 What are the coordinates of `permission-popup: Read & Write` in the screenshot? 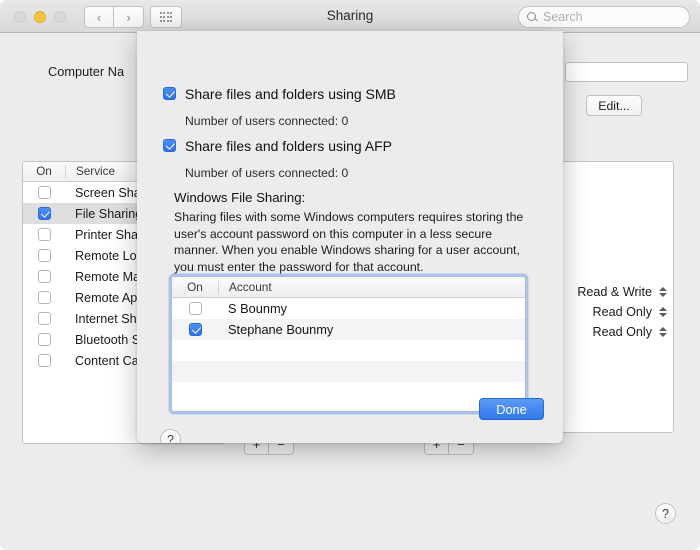 It's located at (612, 292).